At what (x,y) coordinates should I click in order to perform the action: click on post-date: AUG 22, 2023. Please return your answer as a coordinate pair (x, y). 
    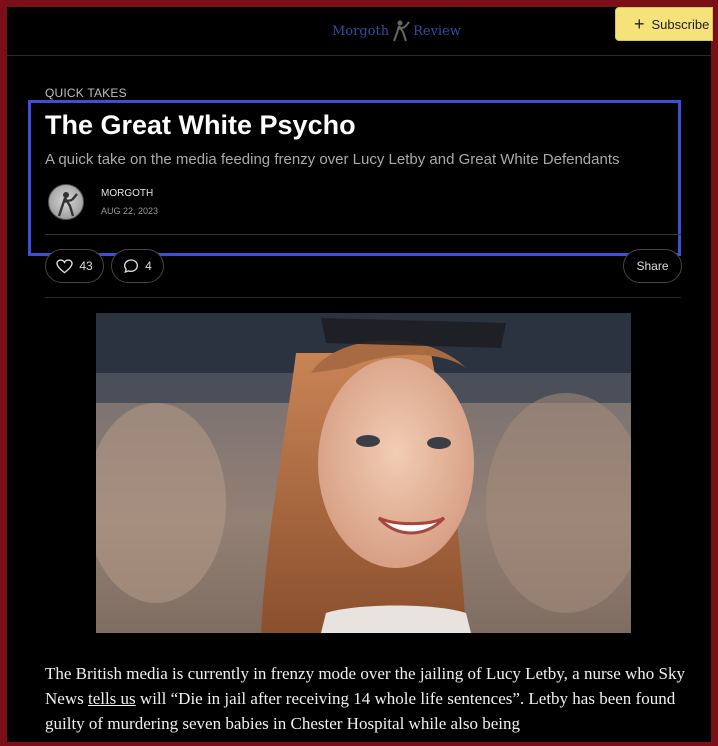
    Looking at the image, I should click on (130, 211).